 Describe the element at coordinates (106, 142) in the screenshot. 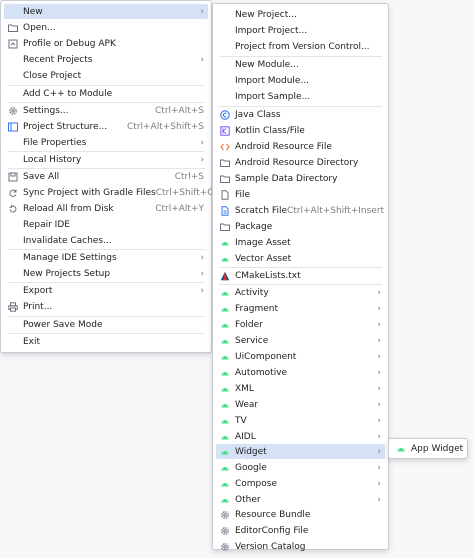

I see `menu-item-file-properties: File Properties ›` at that location.